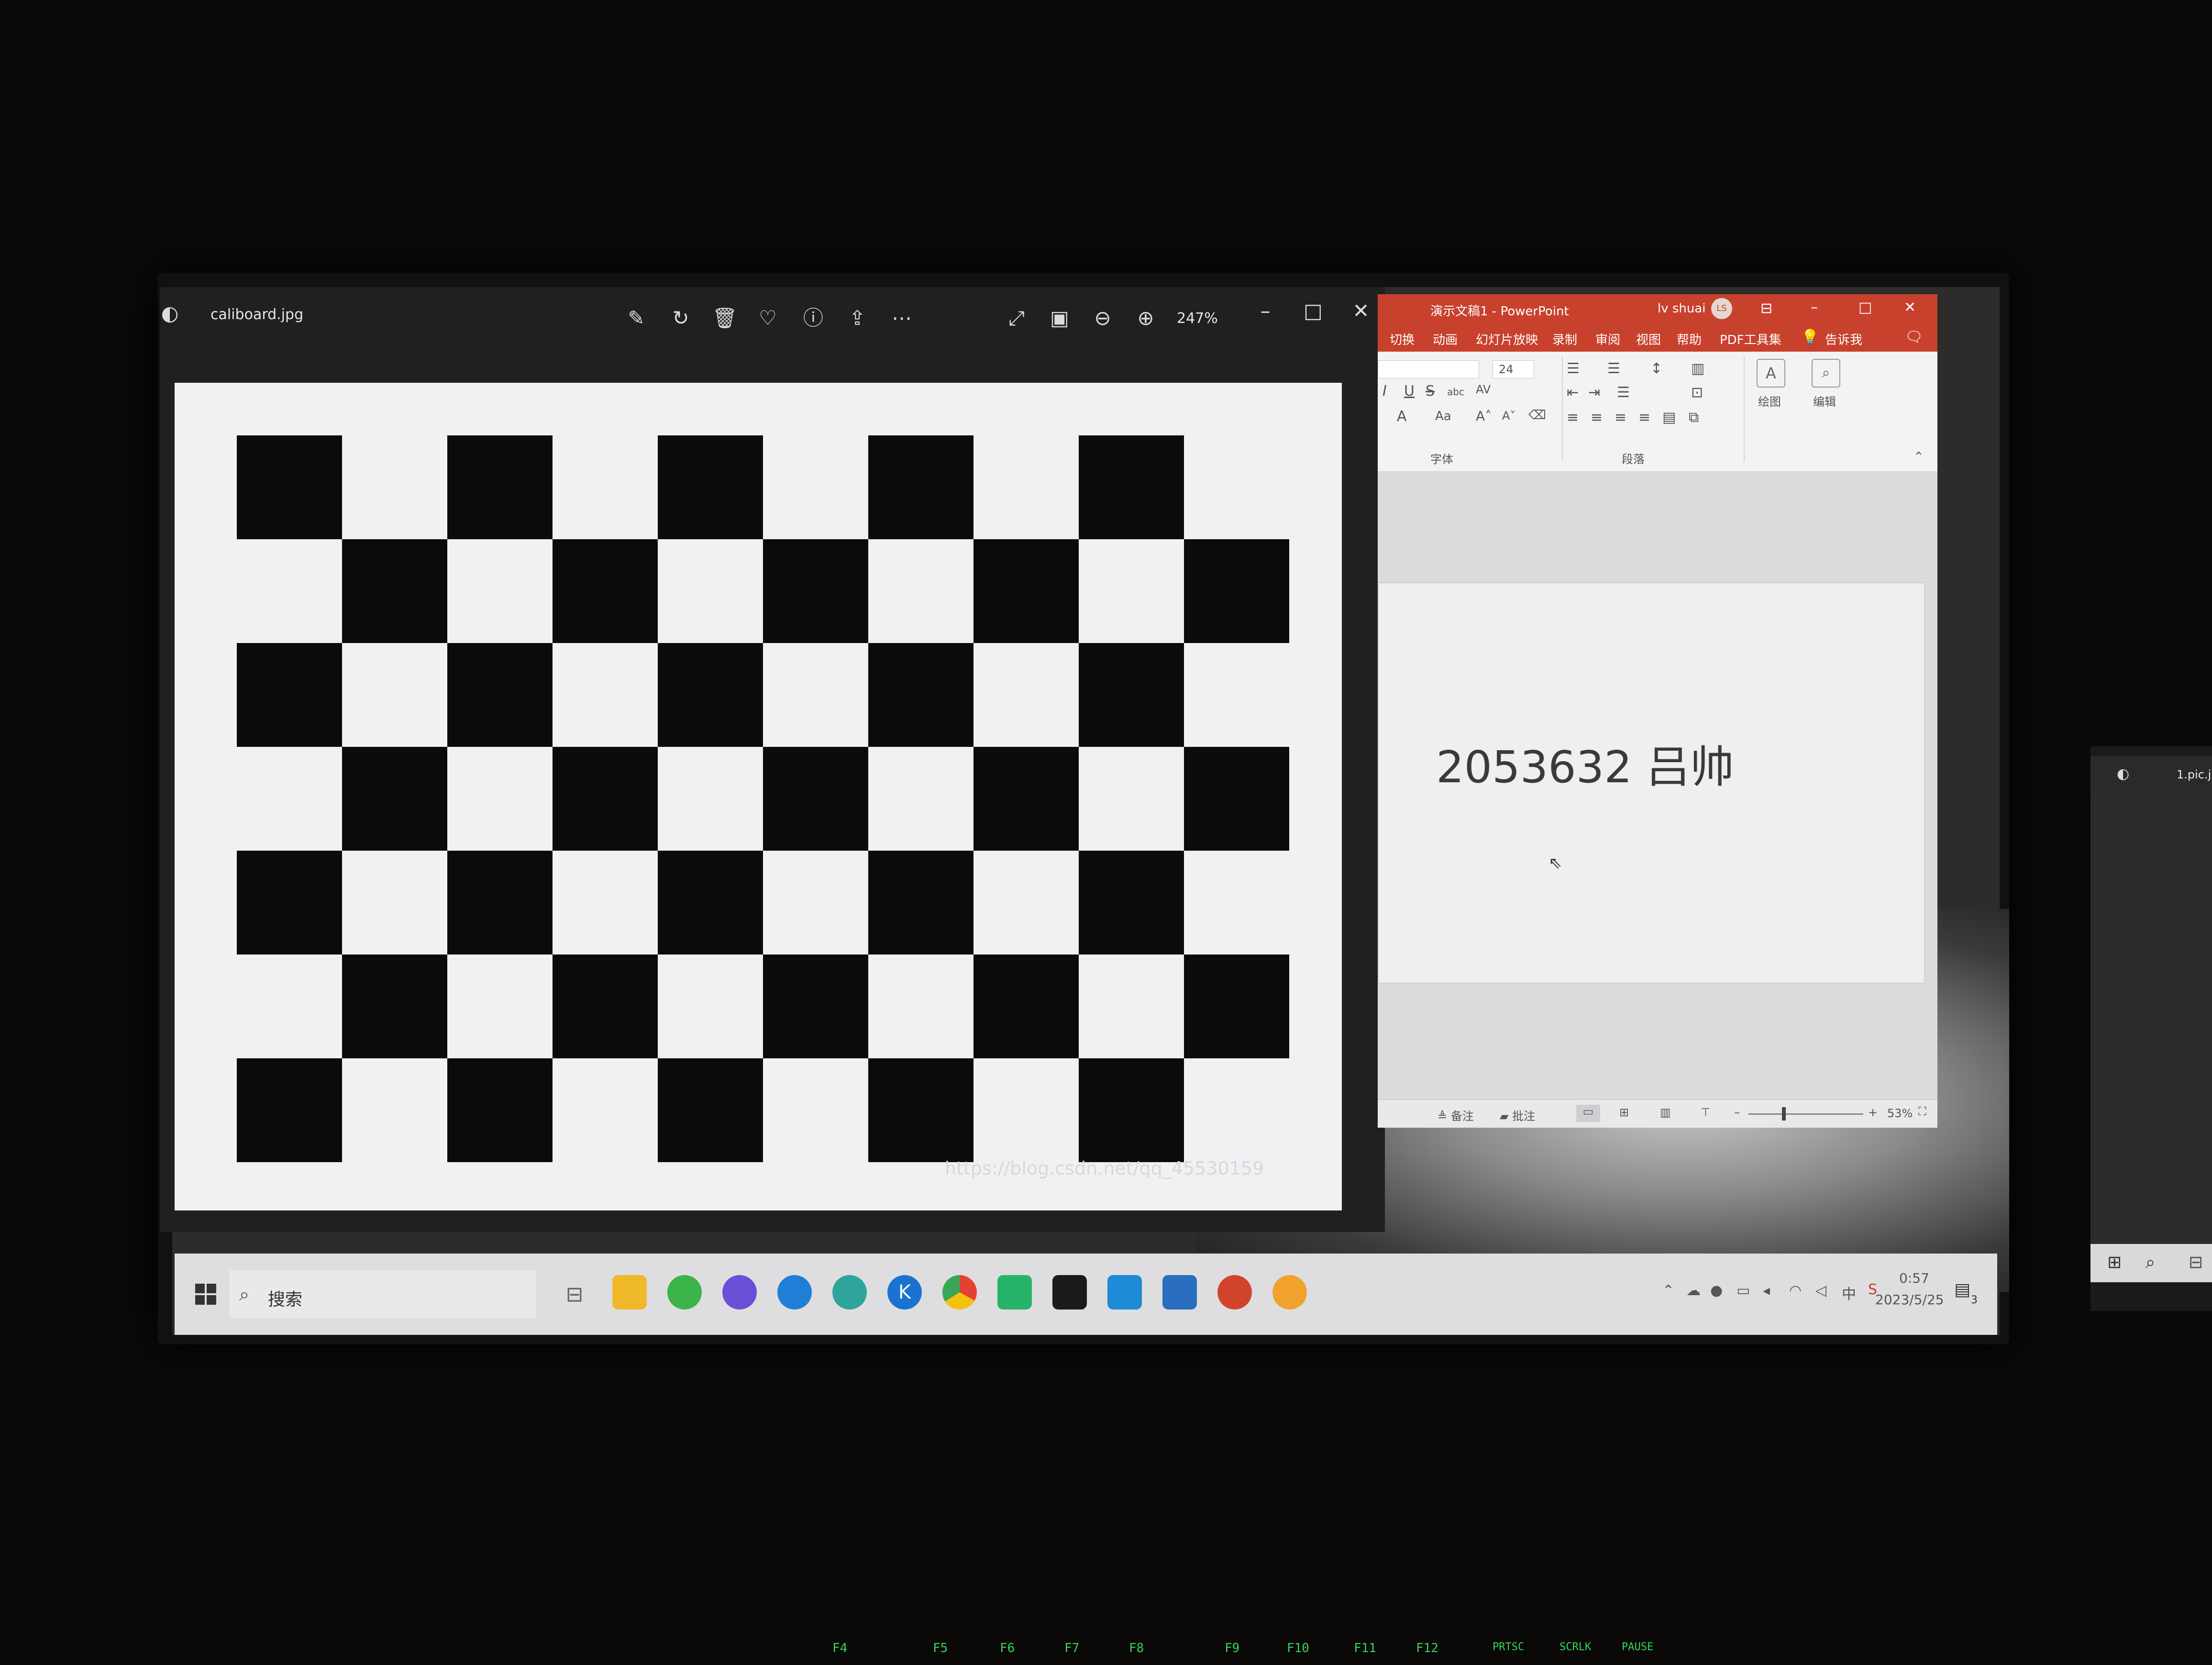 The height and width of the screenshot is (1665, 2212). Describe the element at coordinates (1693, 1290) in the screenshot. I see `cloud-icon: ☁` at that location.